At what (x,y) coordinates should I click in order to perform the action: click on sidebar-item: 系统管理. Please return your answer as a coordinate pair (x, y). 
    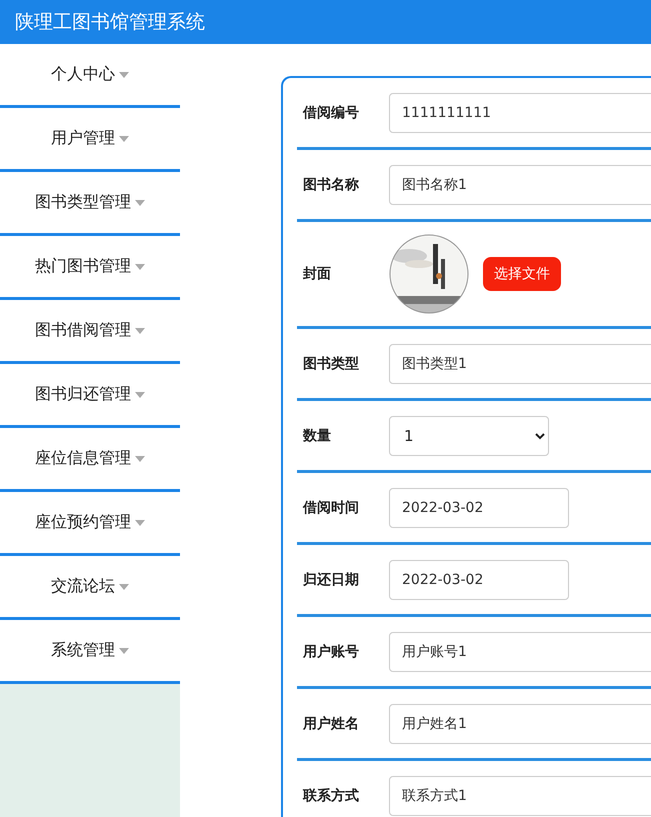
    Looking at the image, I should click on (90, 652).